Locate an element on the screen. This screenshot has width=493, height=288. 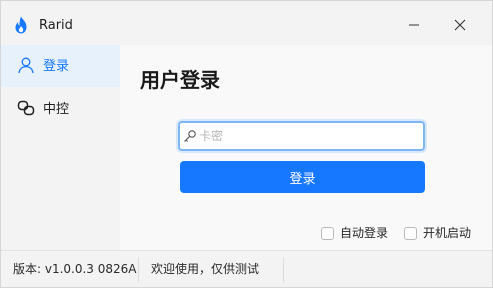
checkbox-label: 开机启动 is located at coordinates (447, 233).